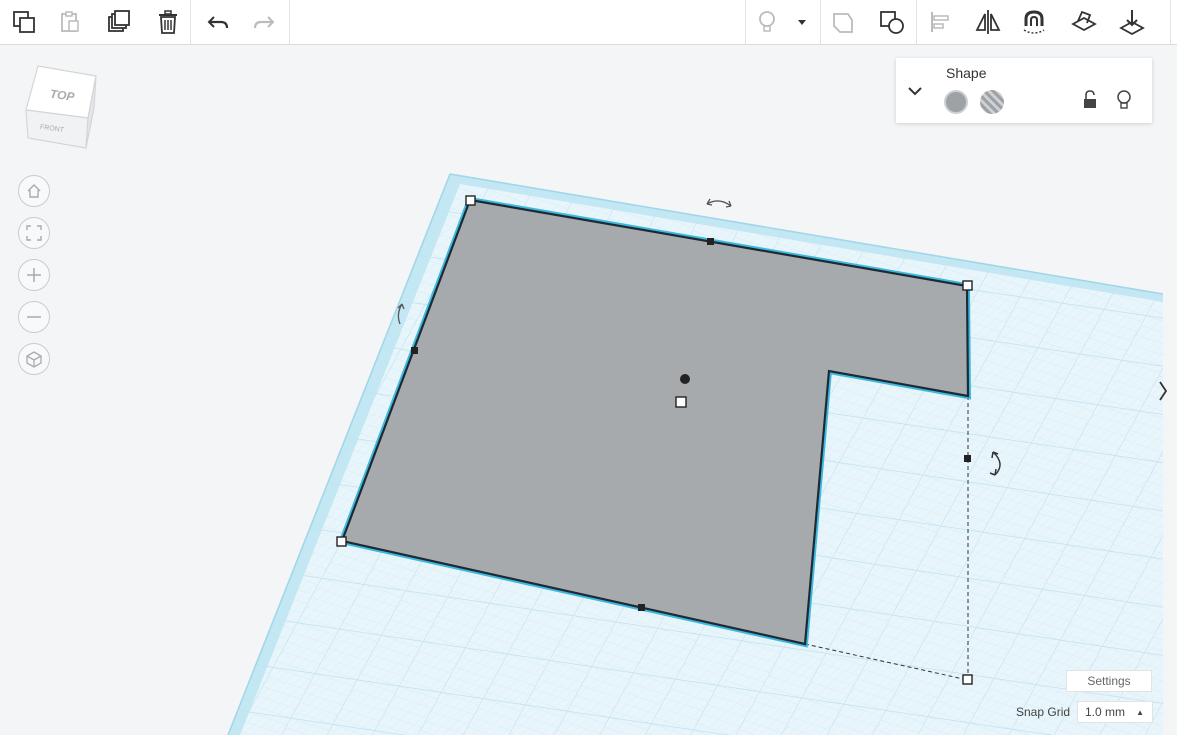  I want to click on align-icon, so click(940, 22).